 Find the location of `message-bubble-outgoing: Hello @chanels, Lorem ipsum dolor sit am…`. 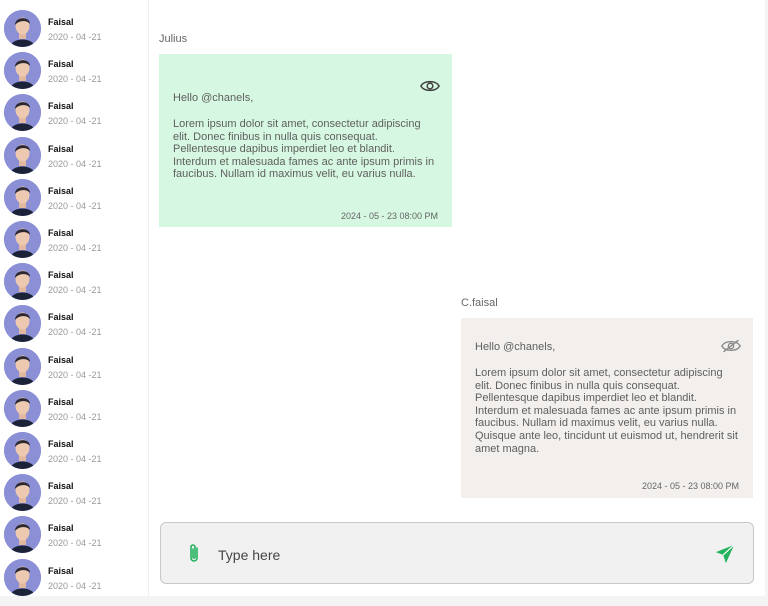

message-bubble-outgoing: Hello @chanels, Lorem ipsum dolor sit am… is located at coordinates (607, 408).